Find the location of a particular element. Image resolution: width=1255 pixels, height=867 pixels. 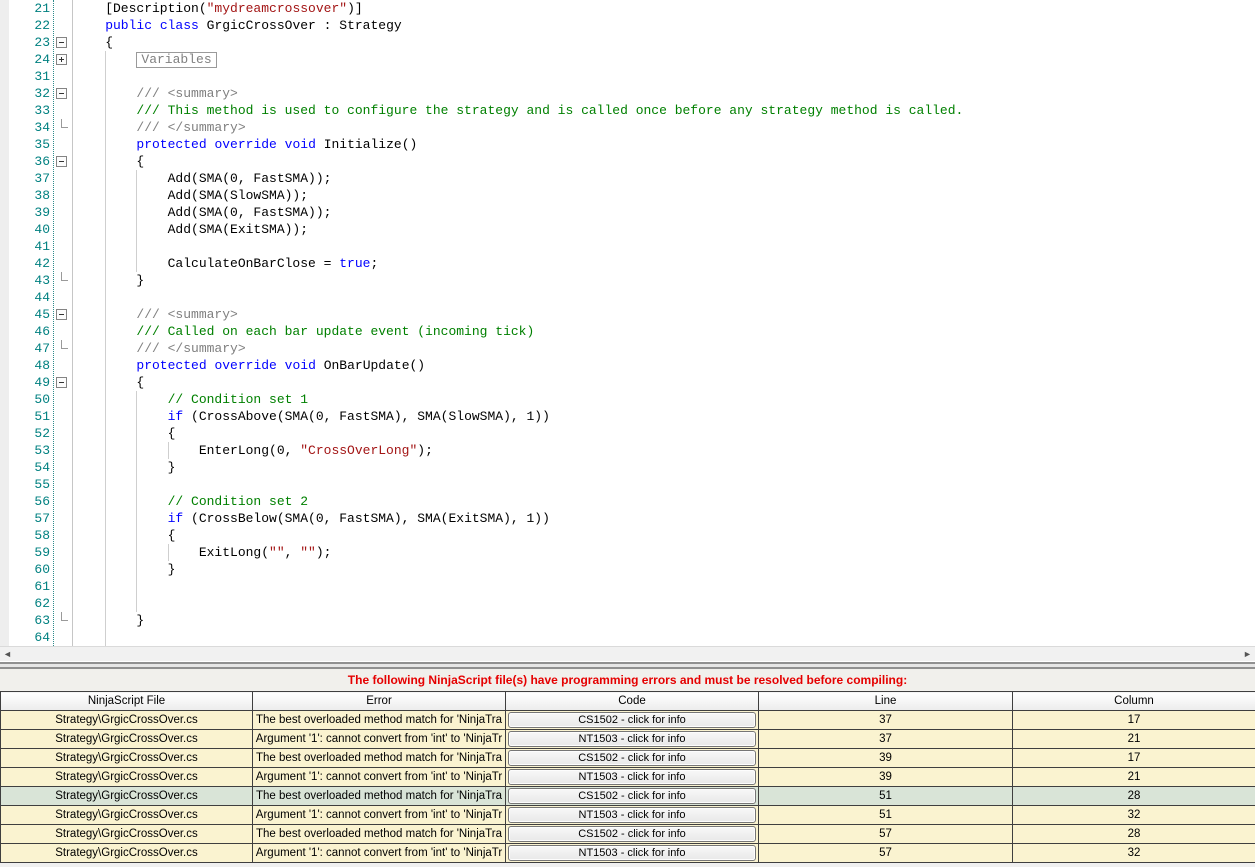

line-number: 42 is located at coordinates (29, 263).